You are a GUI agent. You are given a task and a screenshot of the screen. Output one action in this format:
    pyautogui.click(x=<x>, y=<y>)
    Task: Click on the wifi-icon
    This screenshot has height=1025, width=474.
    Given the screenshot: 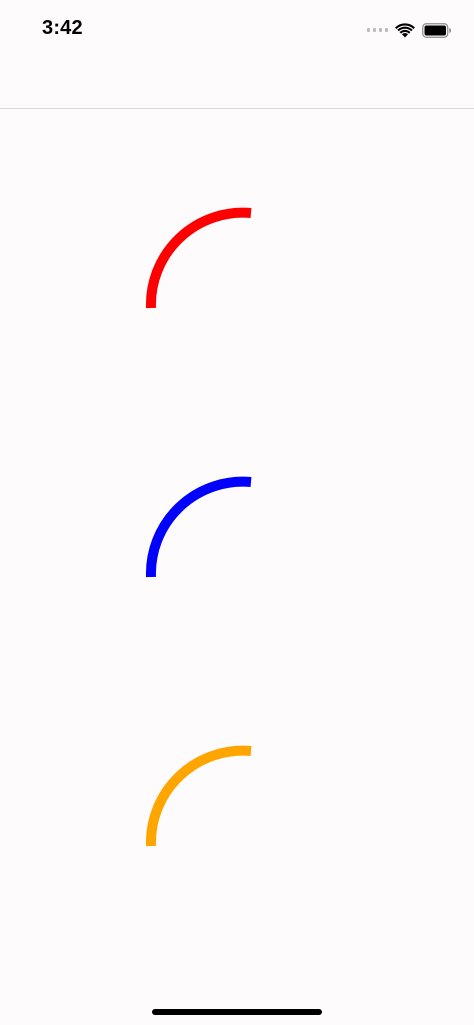 What is the action you would take?
    pyautogui.click(x=405, y=30)
    